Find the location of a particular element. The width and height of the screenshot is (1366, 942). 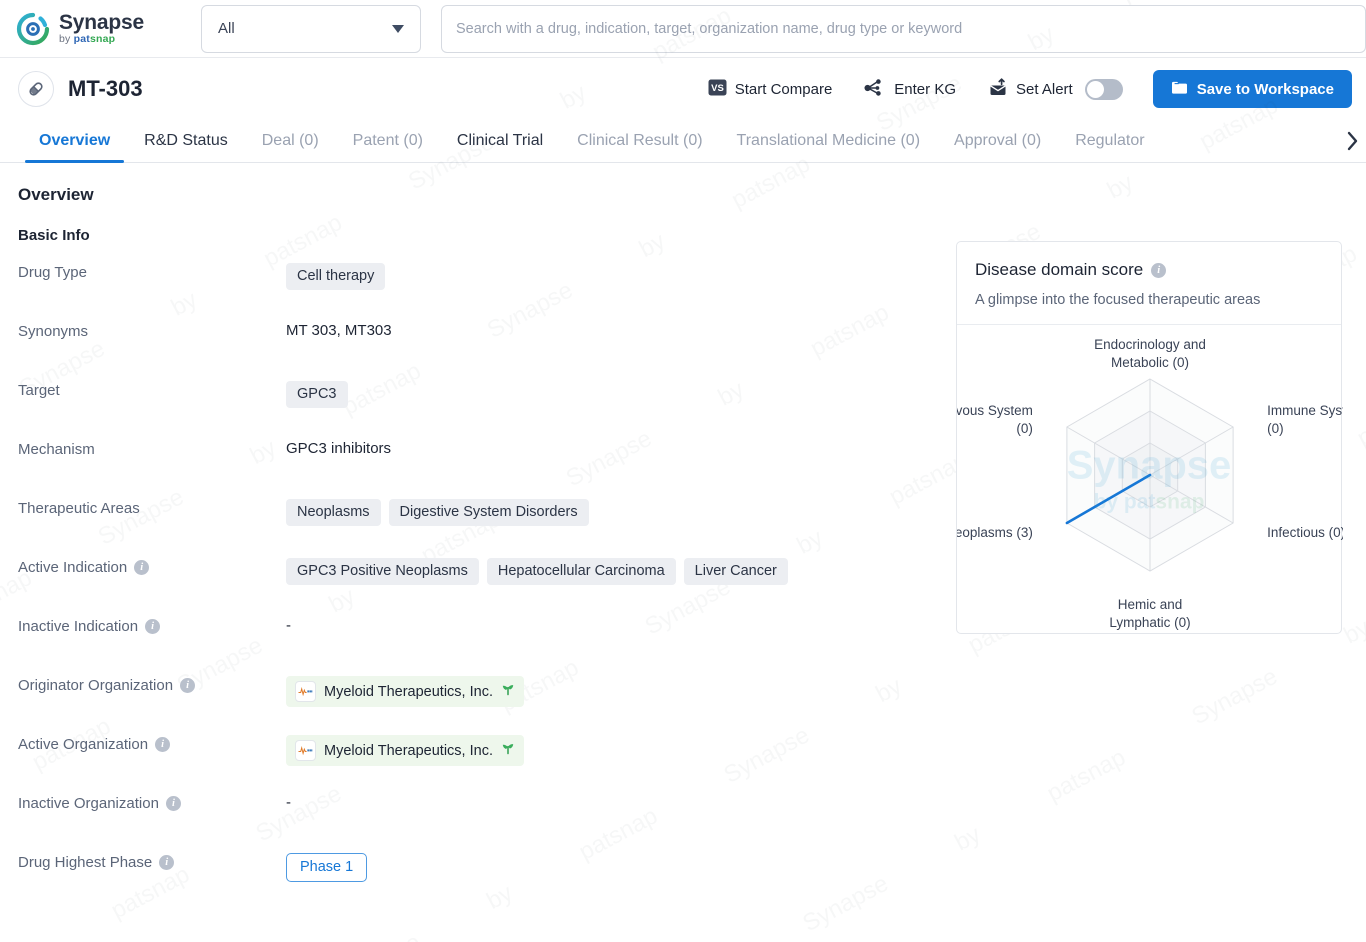

svg-text: VS is located at coordinates (717, 88).